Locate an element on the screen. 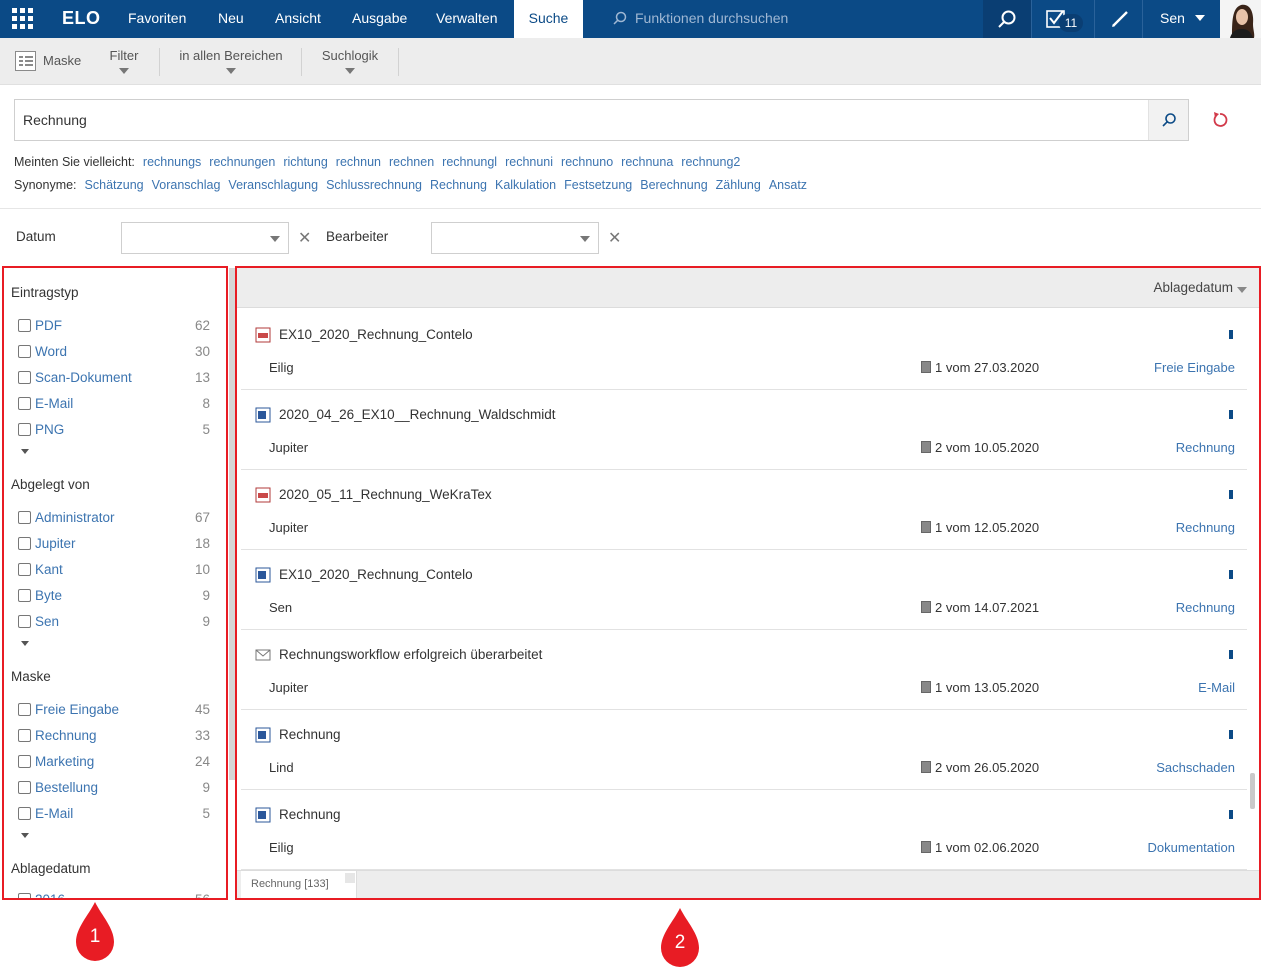 The height and width of the screenshot is (977, 1261). avatar is located at coordinates (1240, 19).